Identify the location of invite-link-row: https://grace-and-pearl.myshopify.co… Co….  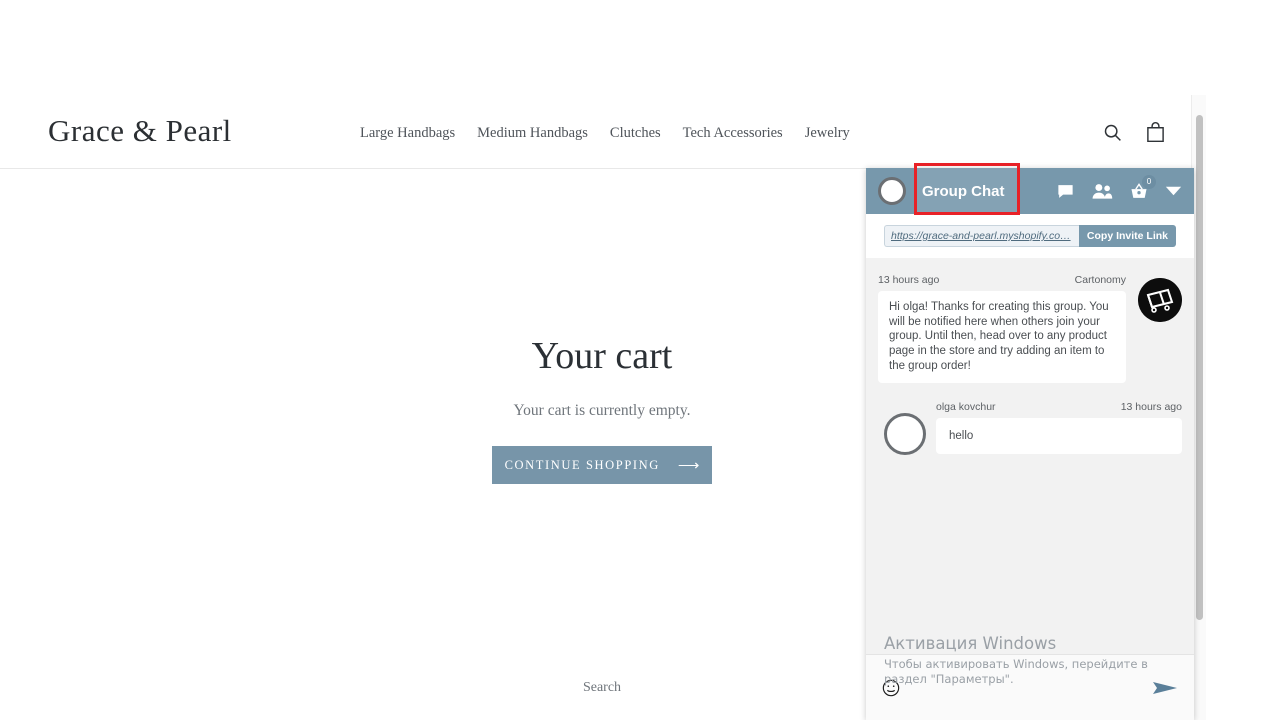
(1030, 236).